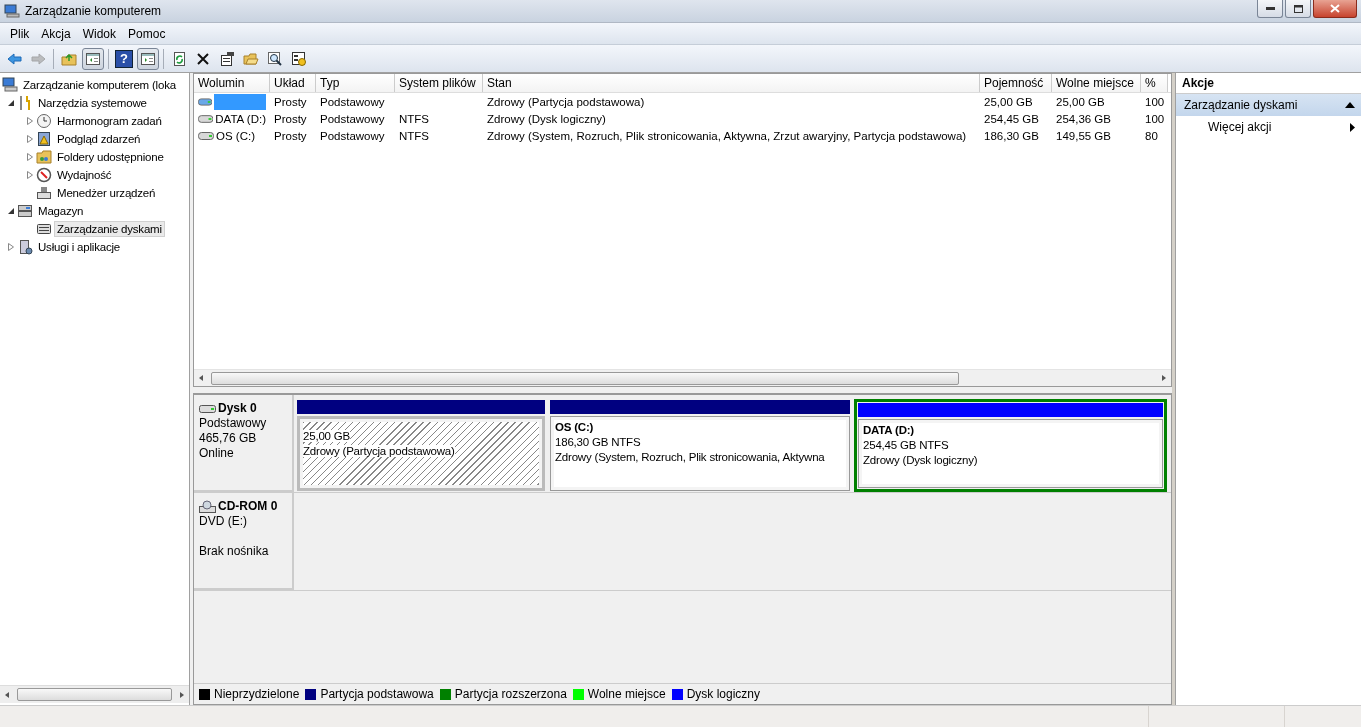 This screenshot has height=727, width=1361. What do you see at coordinates (106, 193) in the screenshot?
I see `tree-item: Menedżer urządzeń` at bounding box center [106, 193].